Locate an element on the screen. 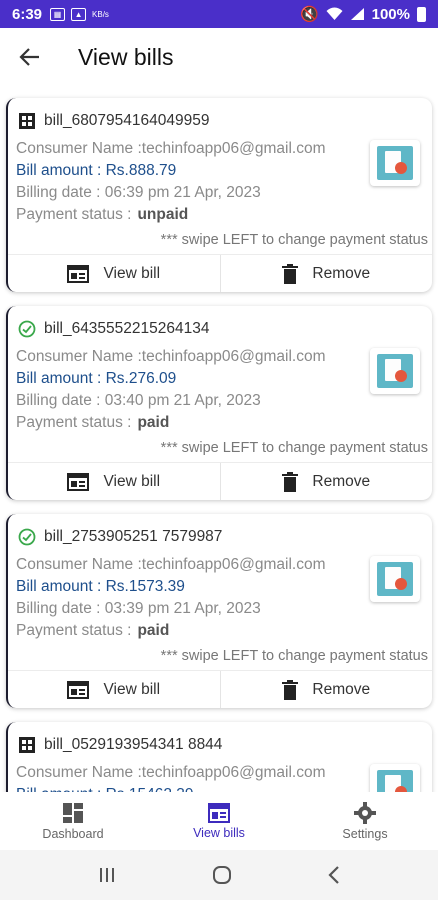  bill-amount: Bill amount : Rs.1573.39 is located at coordinates (100, 586).